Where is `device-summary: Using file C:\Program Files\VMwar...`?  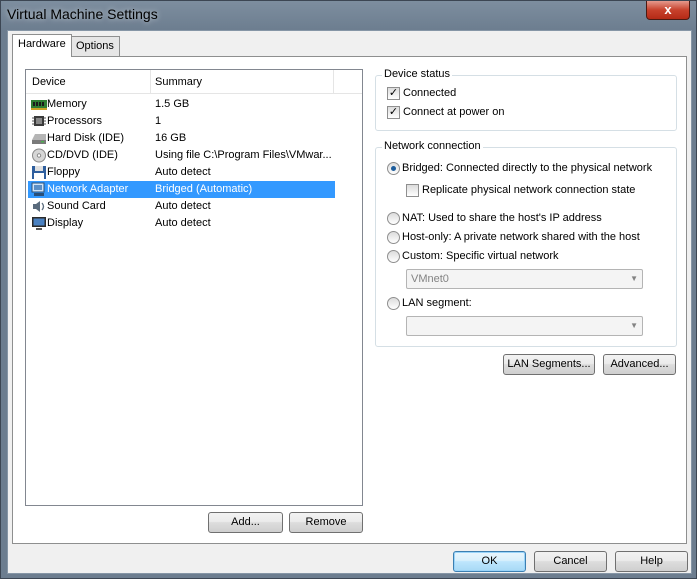 device-summary: Using file C:\Program Files\VMwar... is located at coordinates (243, 155).